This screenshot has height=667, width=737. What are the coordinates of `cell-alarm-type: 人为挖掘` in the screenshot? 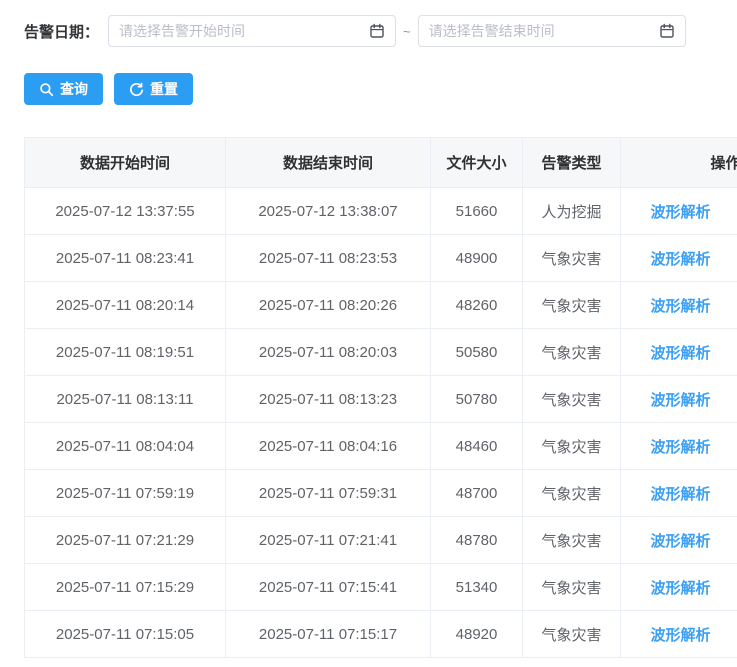 It's located at (571, 211).